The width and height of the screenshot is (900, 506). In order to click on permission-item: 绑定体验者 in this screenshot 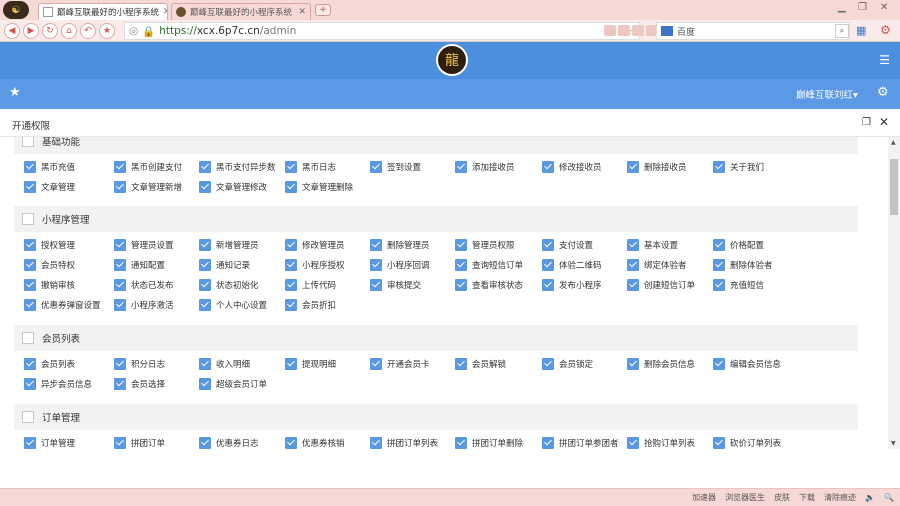, I will do `click(657, 265)`.